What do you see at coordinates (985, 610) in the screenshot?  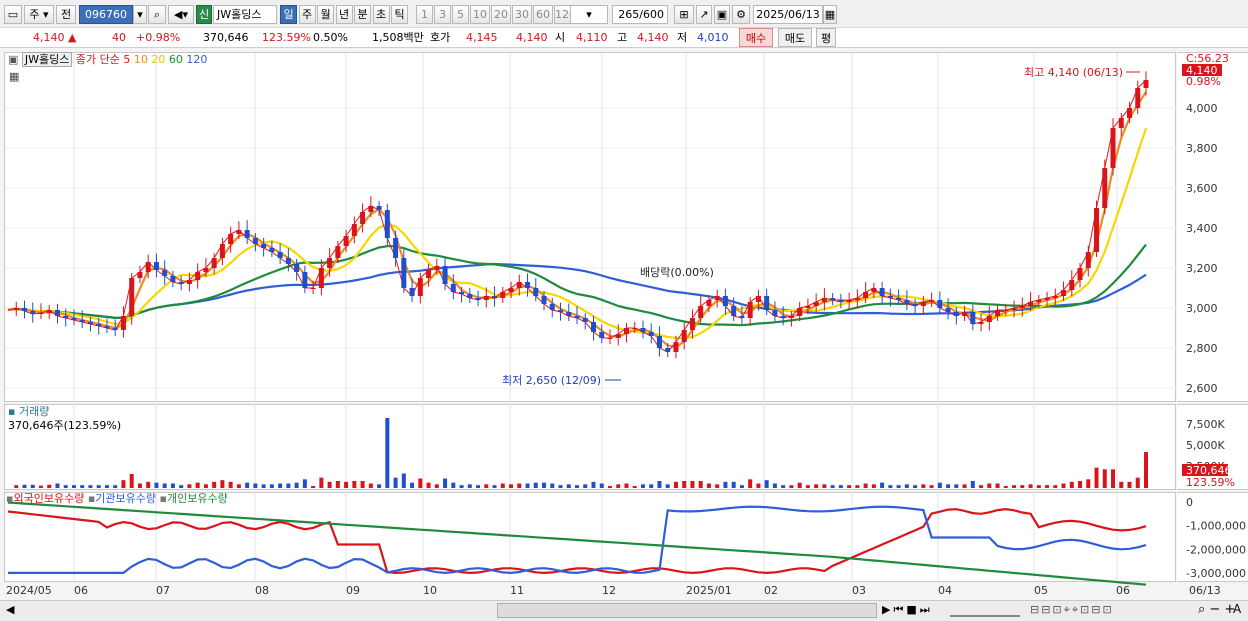 I see `zoom-slider` at bounding box center [985, 610].